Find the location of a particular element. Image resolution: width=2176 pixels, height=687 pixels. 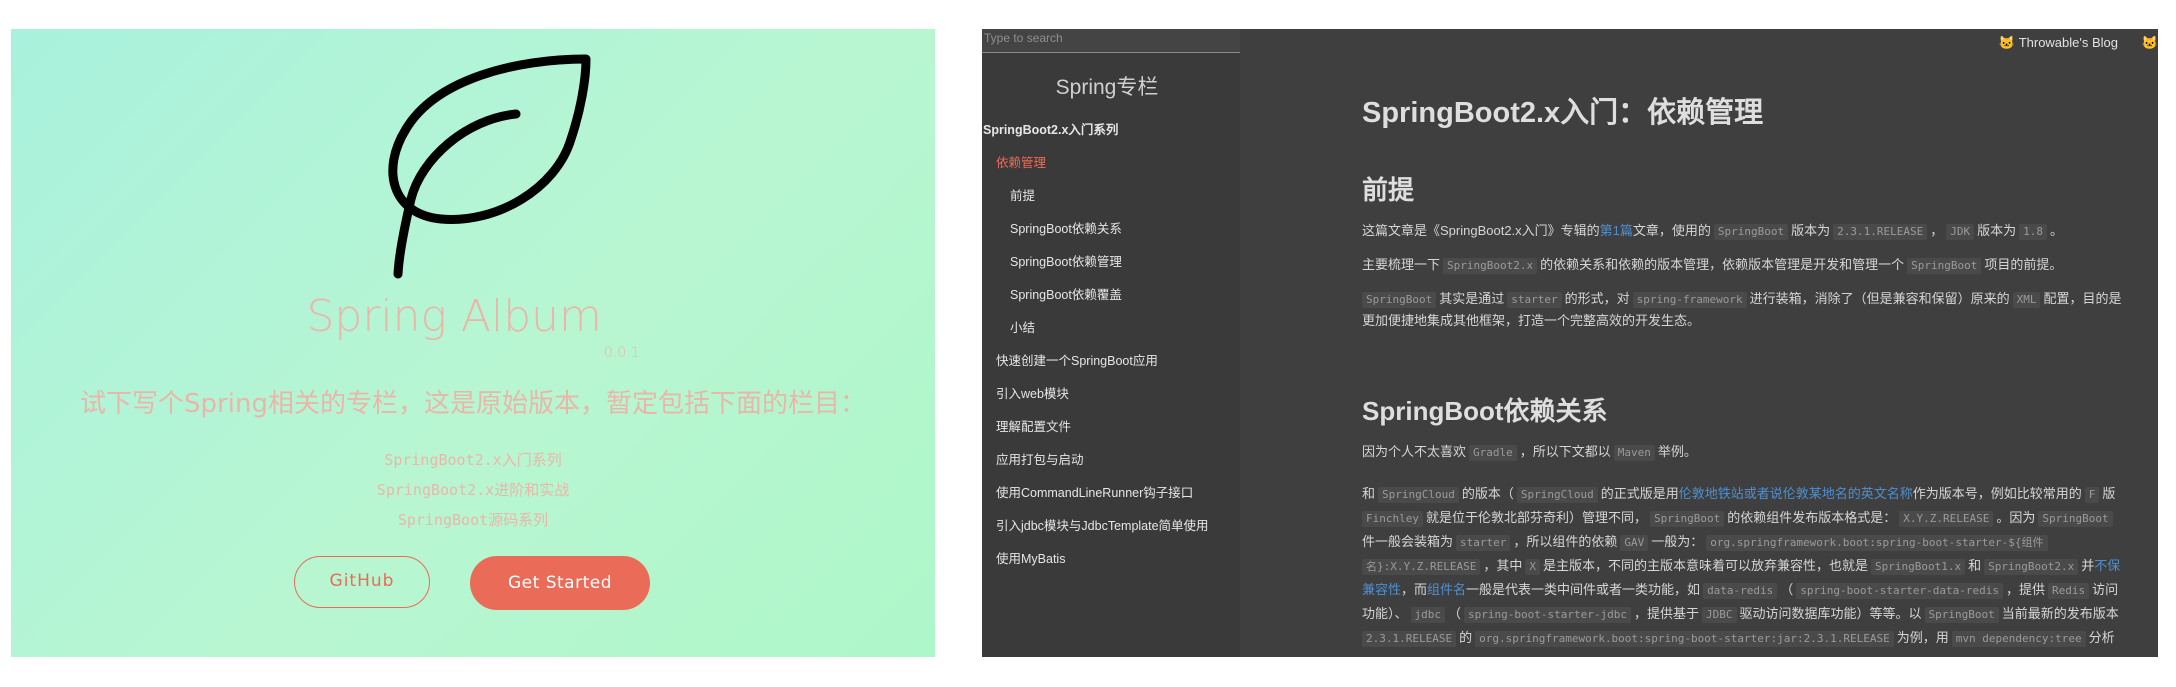

sidebar-item-summary: 小结 is located at coordinates (1022, 326).